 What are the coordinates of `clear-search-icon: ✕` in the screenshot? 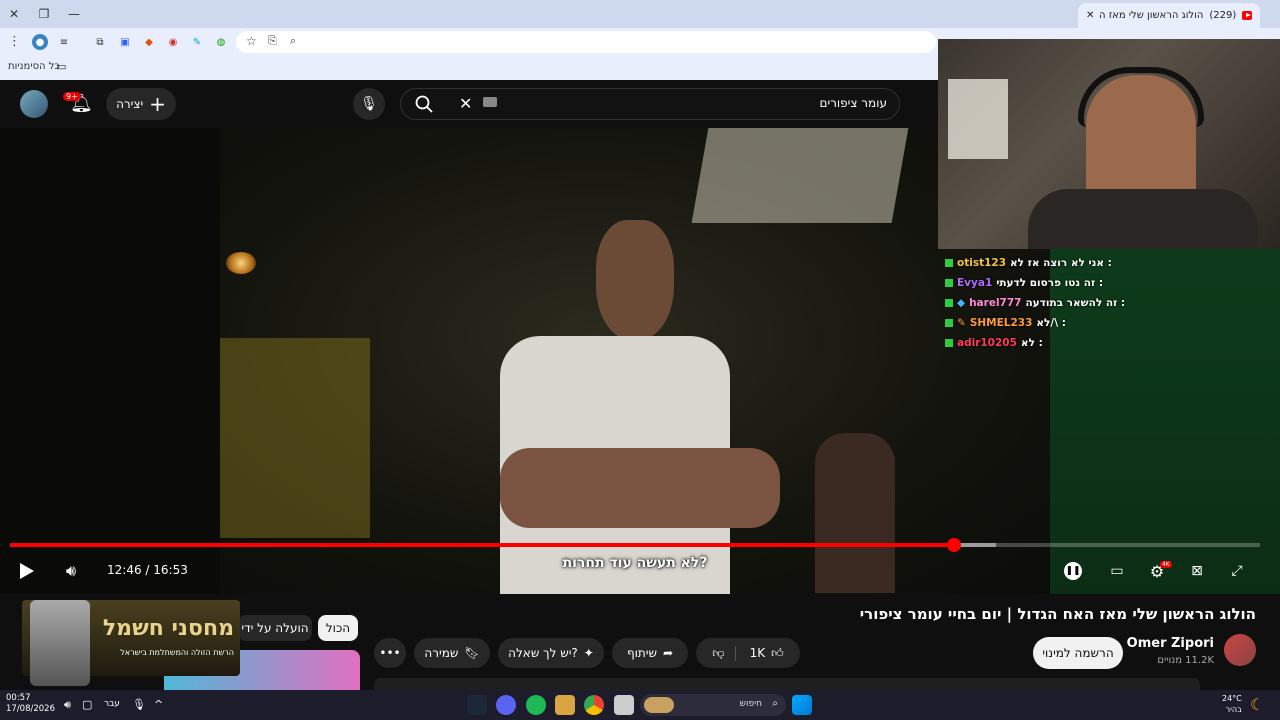 It's located at (465, 103).